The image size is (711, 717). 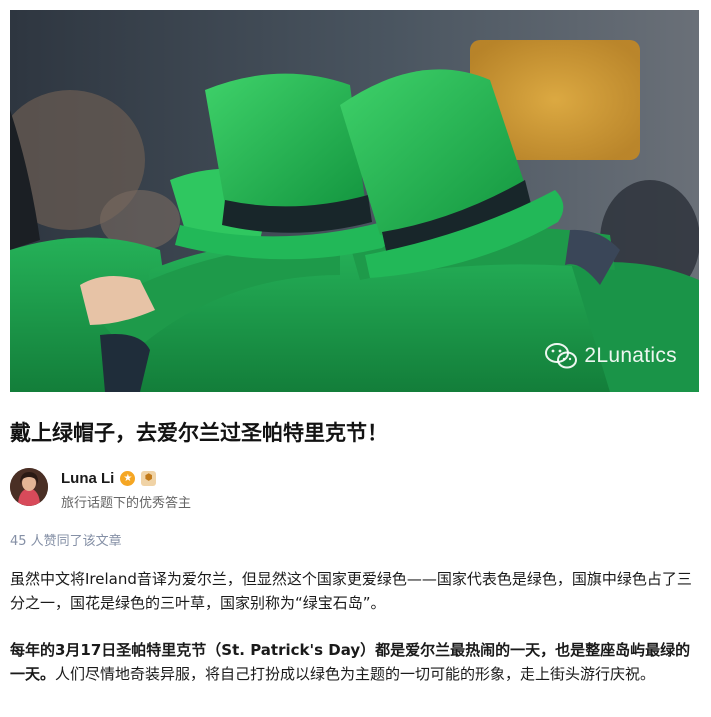 What do you see at coordinates (128, 478) in the screenshot?
I see `gold-star-badge-icon: ★` at bounding box center [128, 478].